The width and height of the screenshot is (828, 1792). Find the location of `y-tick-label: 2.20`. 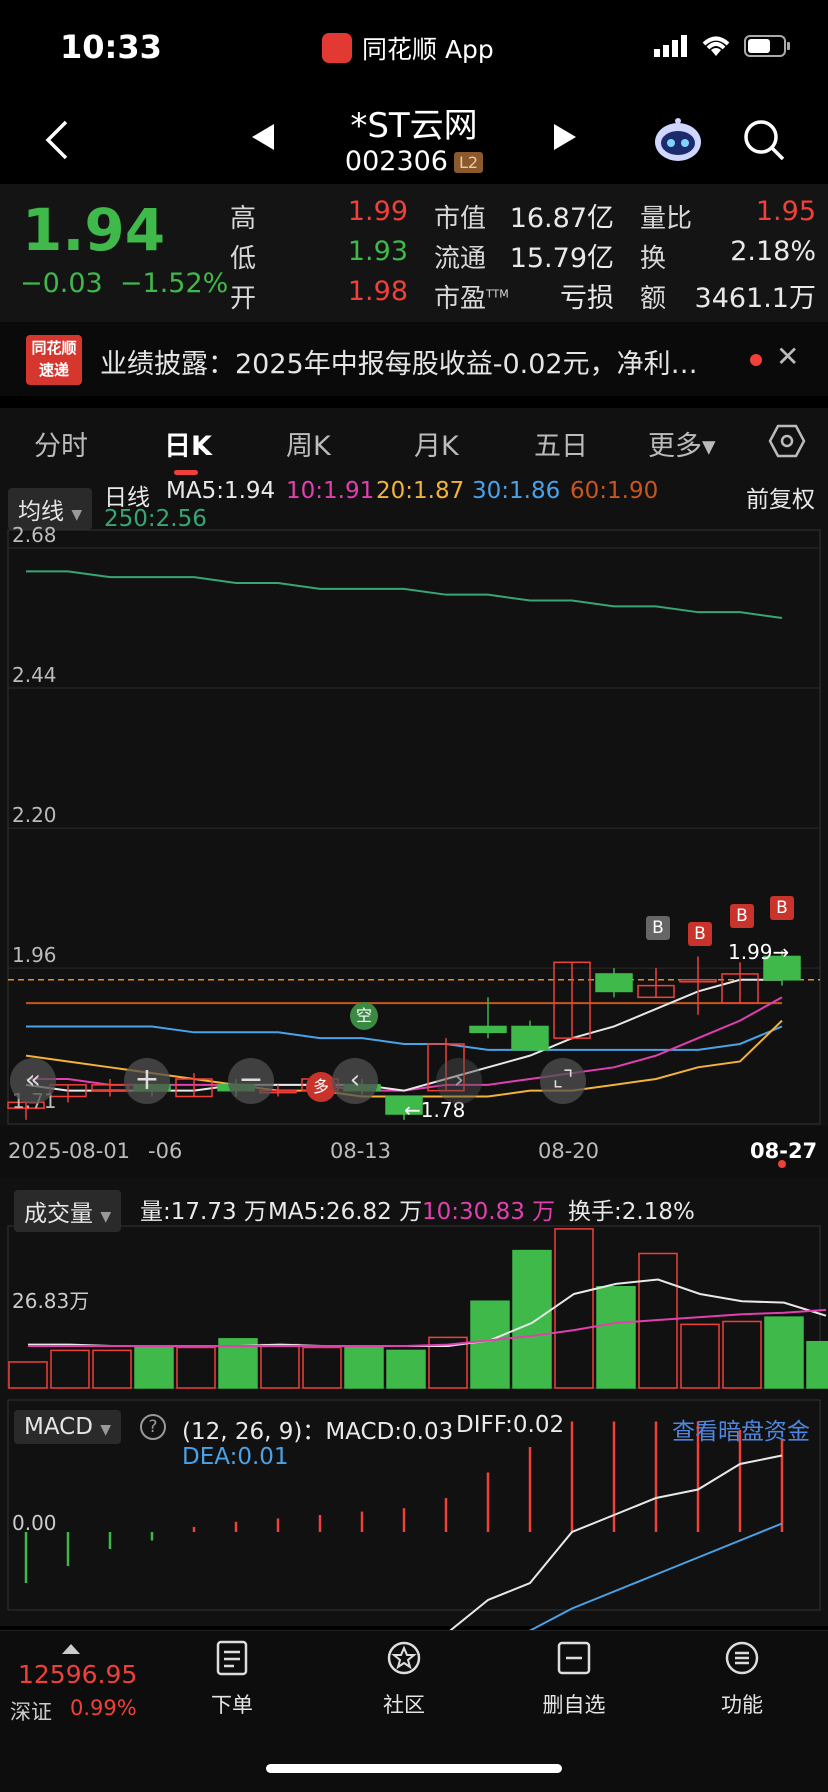

y-tick-label: 2.20 is located at coordinates (34, 815).